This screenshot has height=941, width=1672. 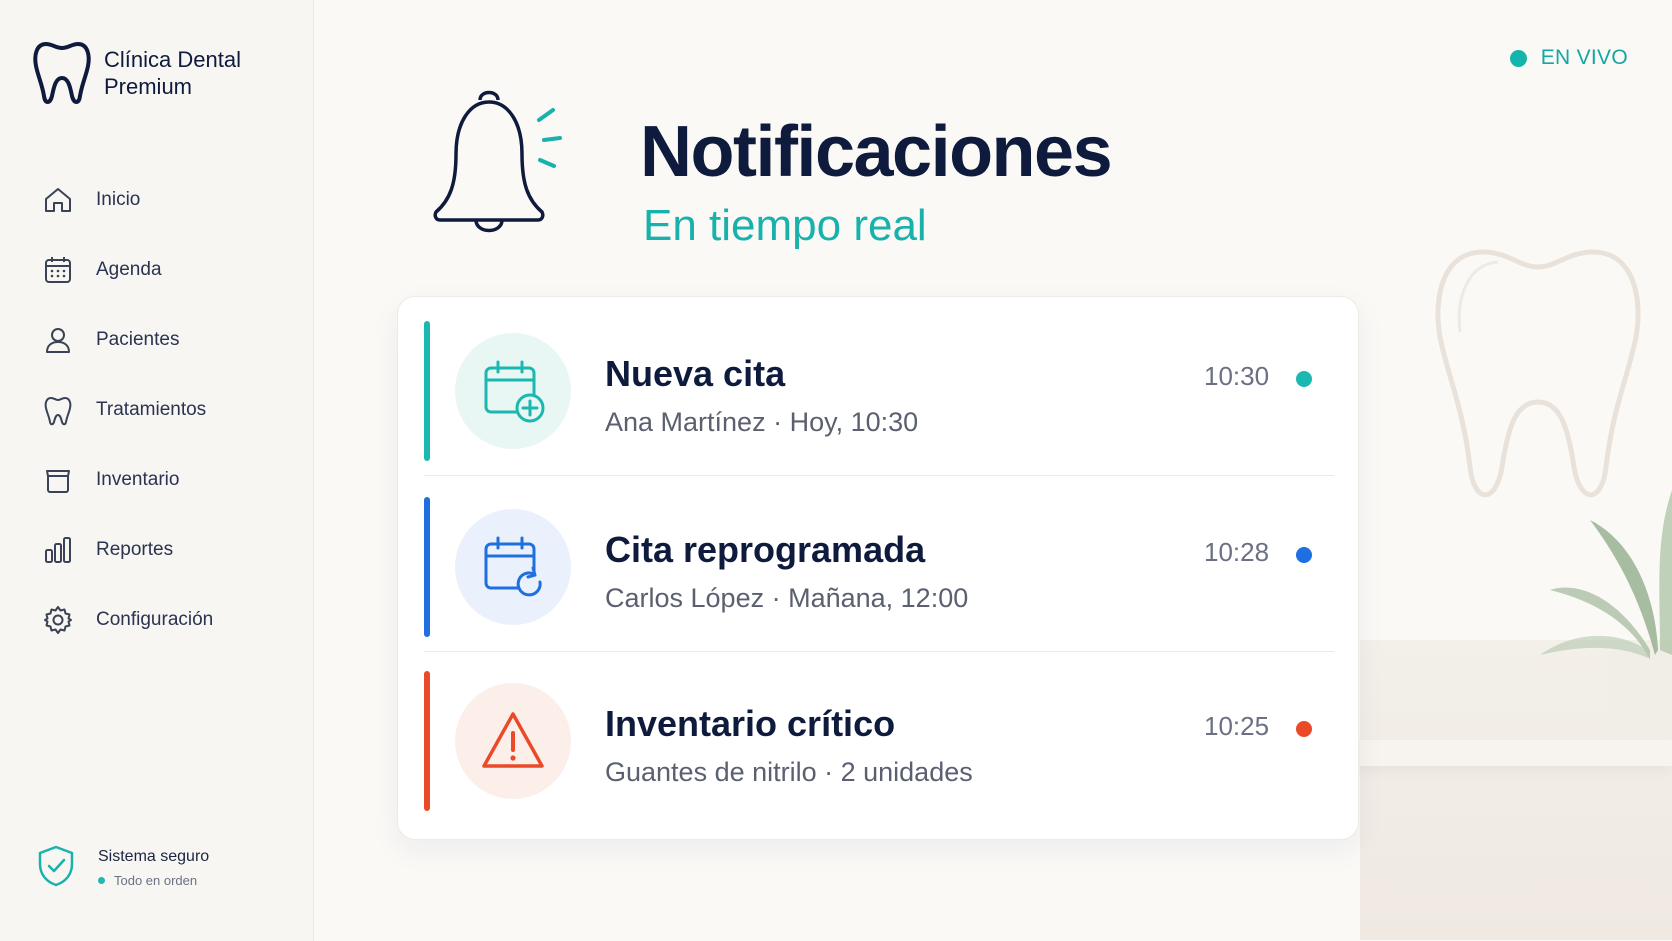 What do you see at coordinates (58, 270) in the screenshot?
I see `calendar-icon` at bounding box center [58, 270].